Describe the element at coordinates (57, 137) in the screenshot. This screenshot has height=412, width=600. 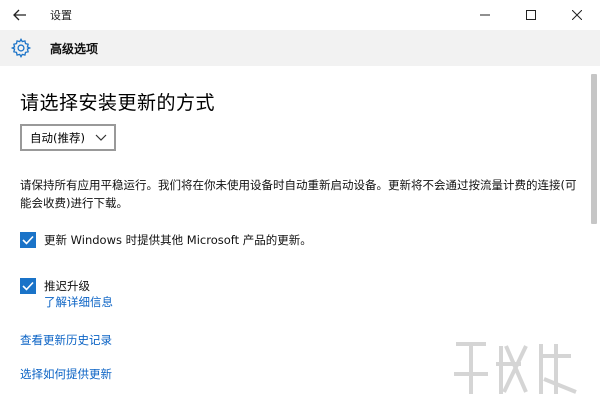
I see `install-mode-selected: 自动(推荐)` at that location.